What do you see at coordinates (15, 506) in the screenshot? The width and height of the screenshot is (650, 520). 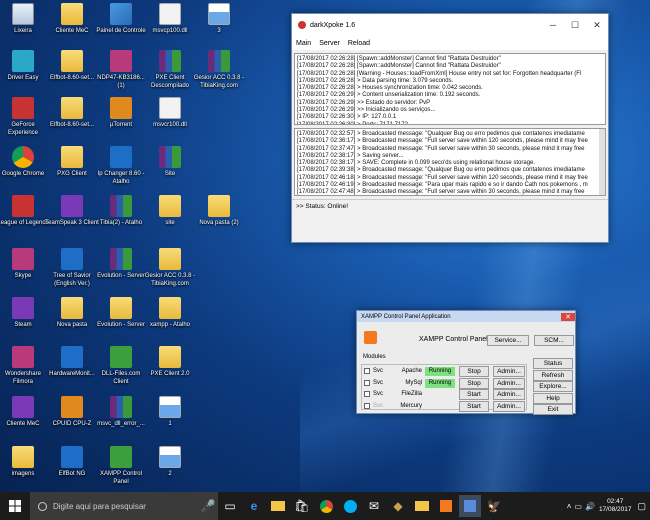 I see `start-button` at bounding box center [15, 506].